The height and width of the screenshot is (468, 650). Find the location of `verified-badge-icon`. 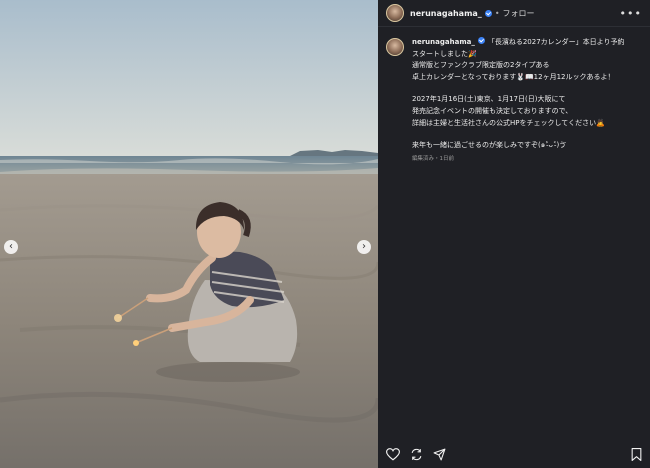

verified-badge-icon is located at coordinates (488, 13).